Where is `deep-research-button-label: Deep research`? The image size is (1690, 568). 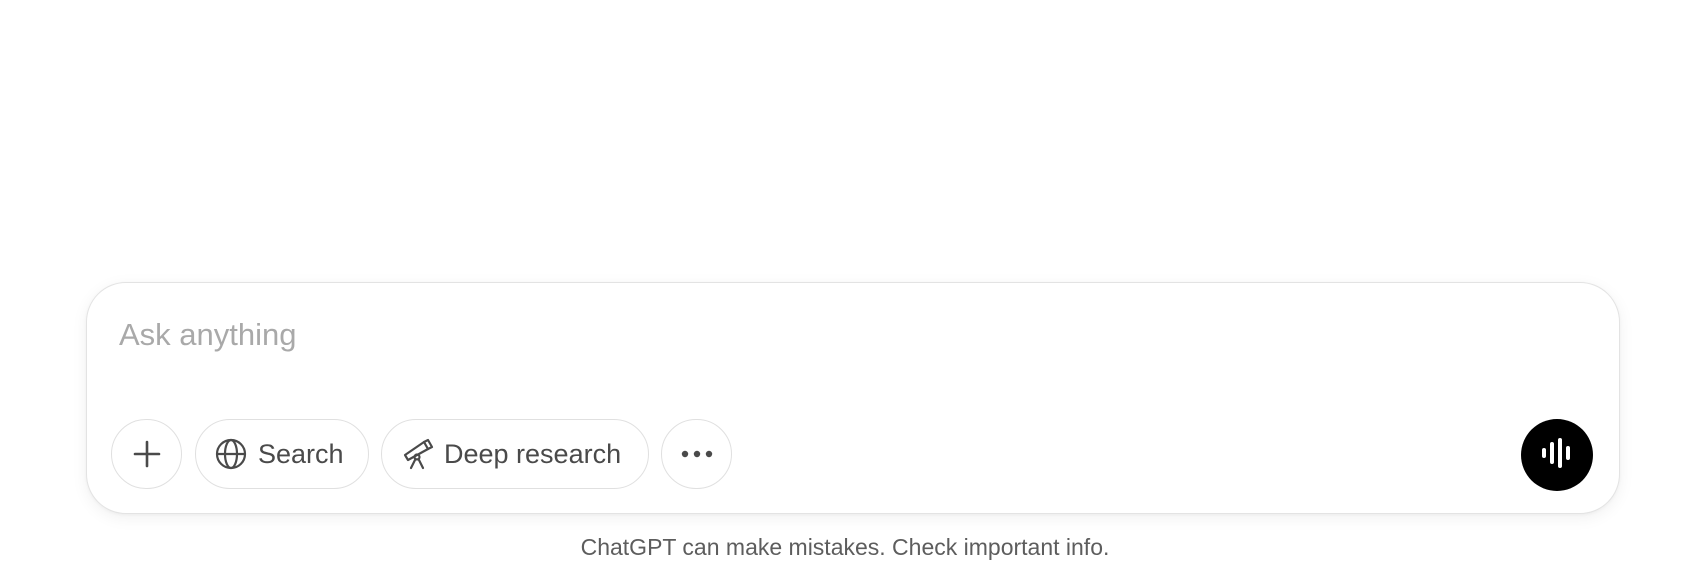
deep-research-button-label: Deep research is located at coordinates (533, 453).